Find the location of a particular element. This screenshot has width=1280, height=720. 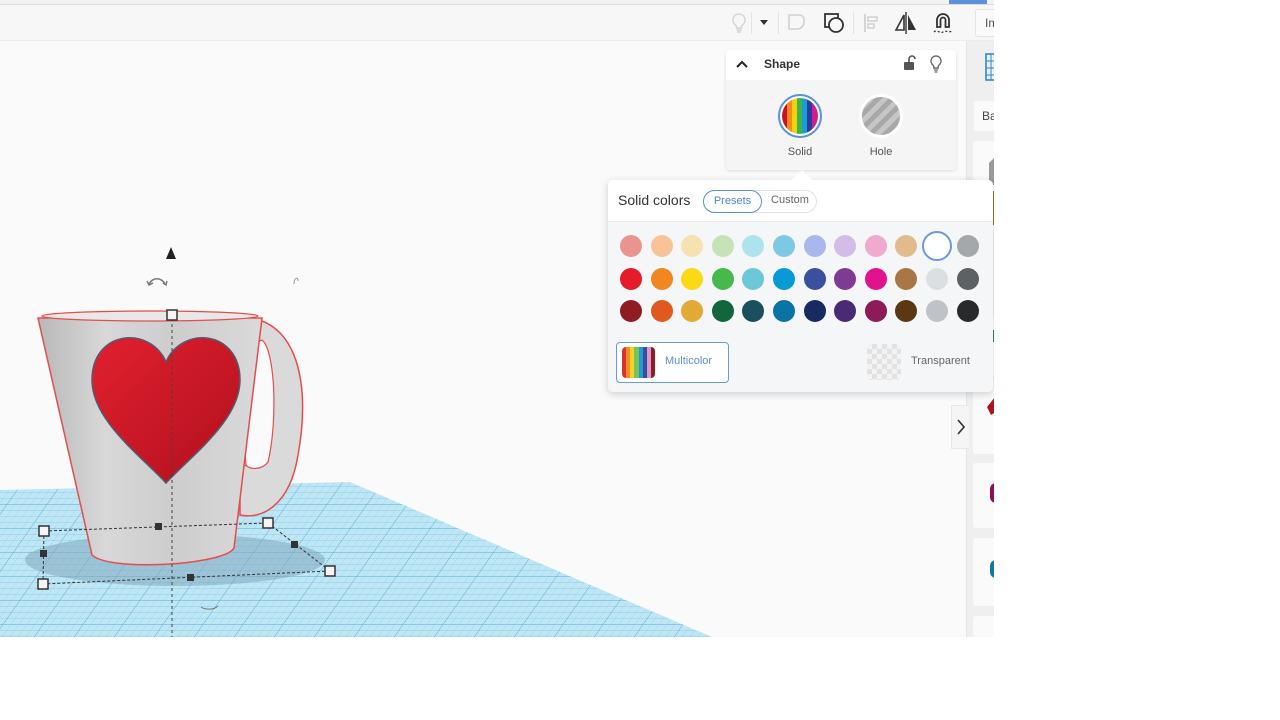

chevron-right-icon is located at coordinates (960, 427).